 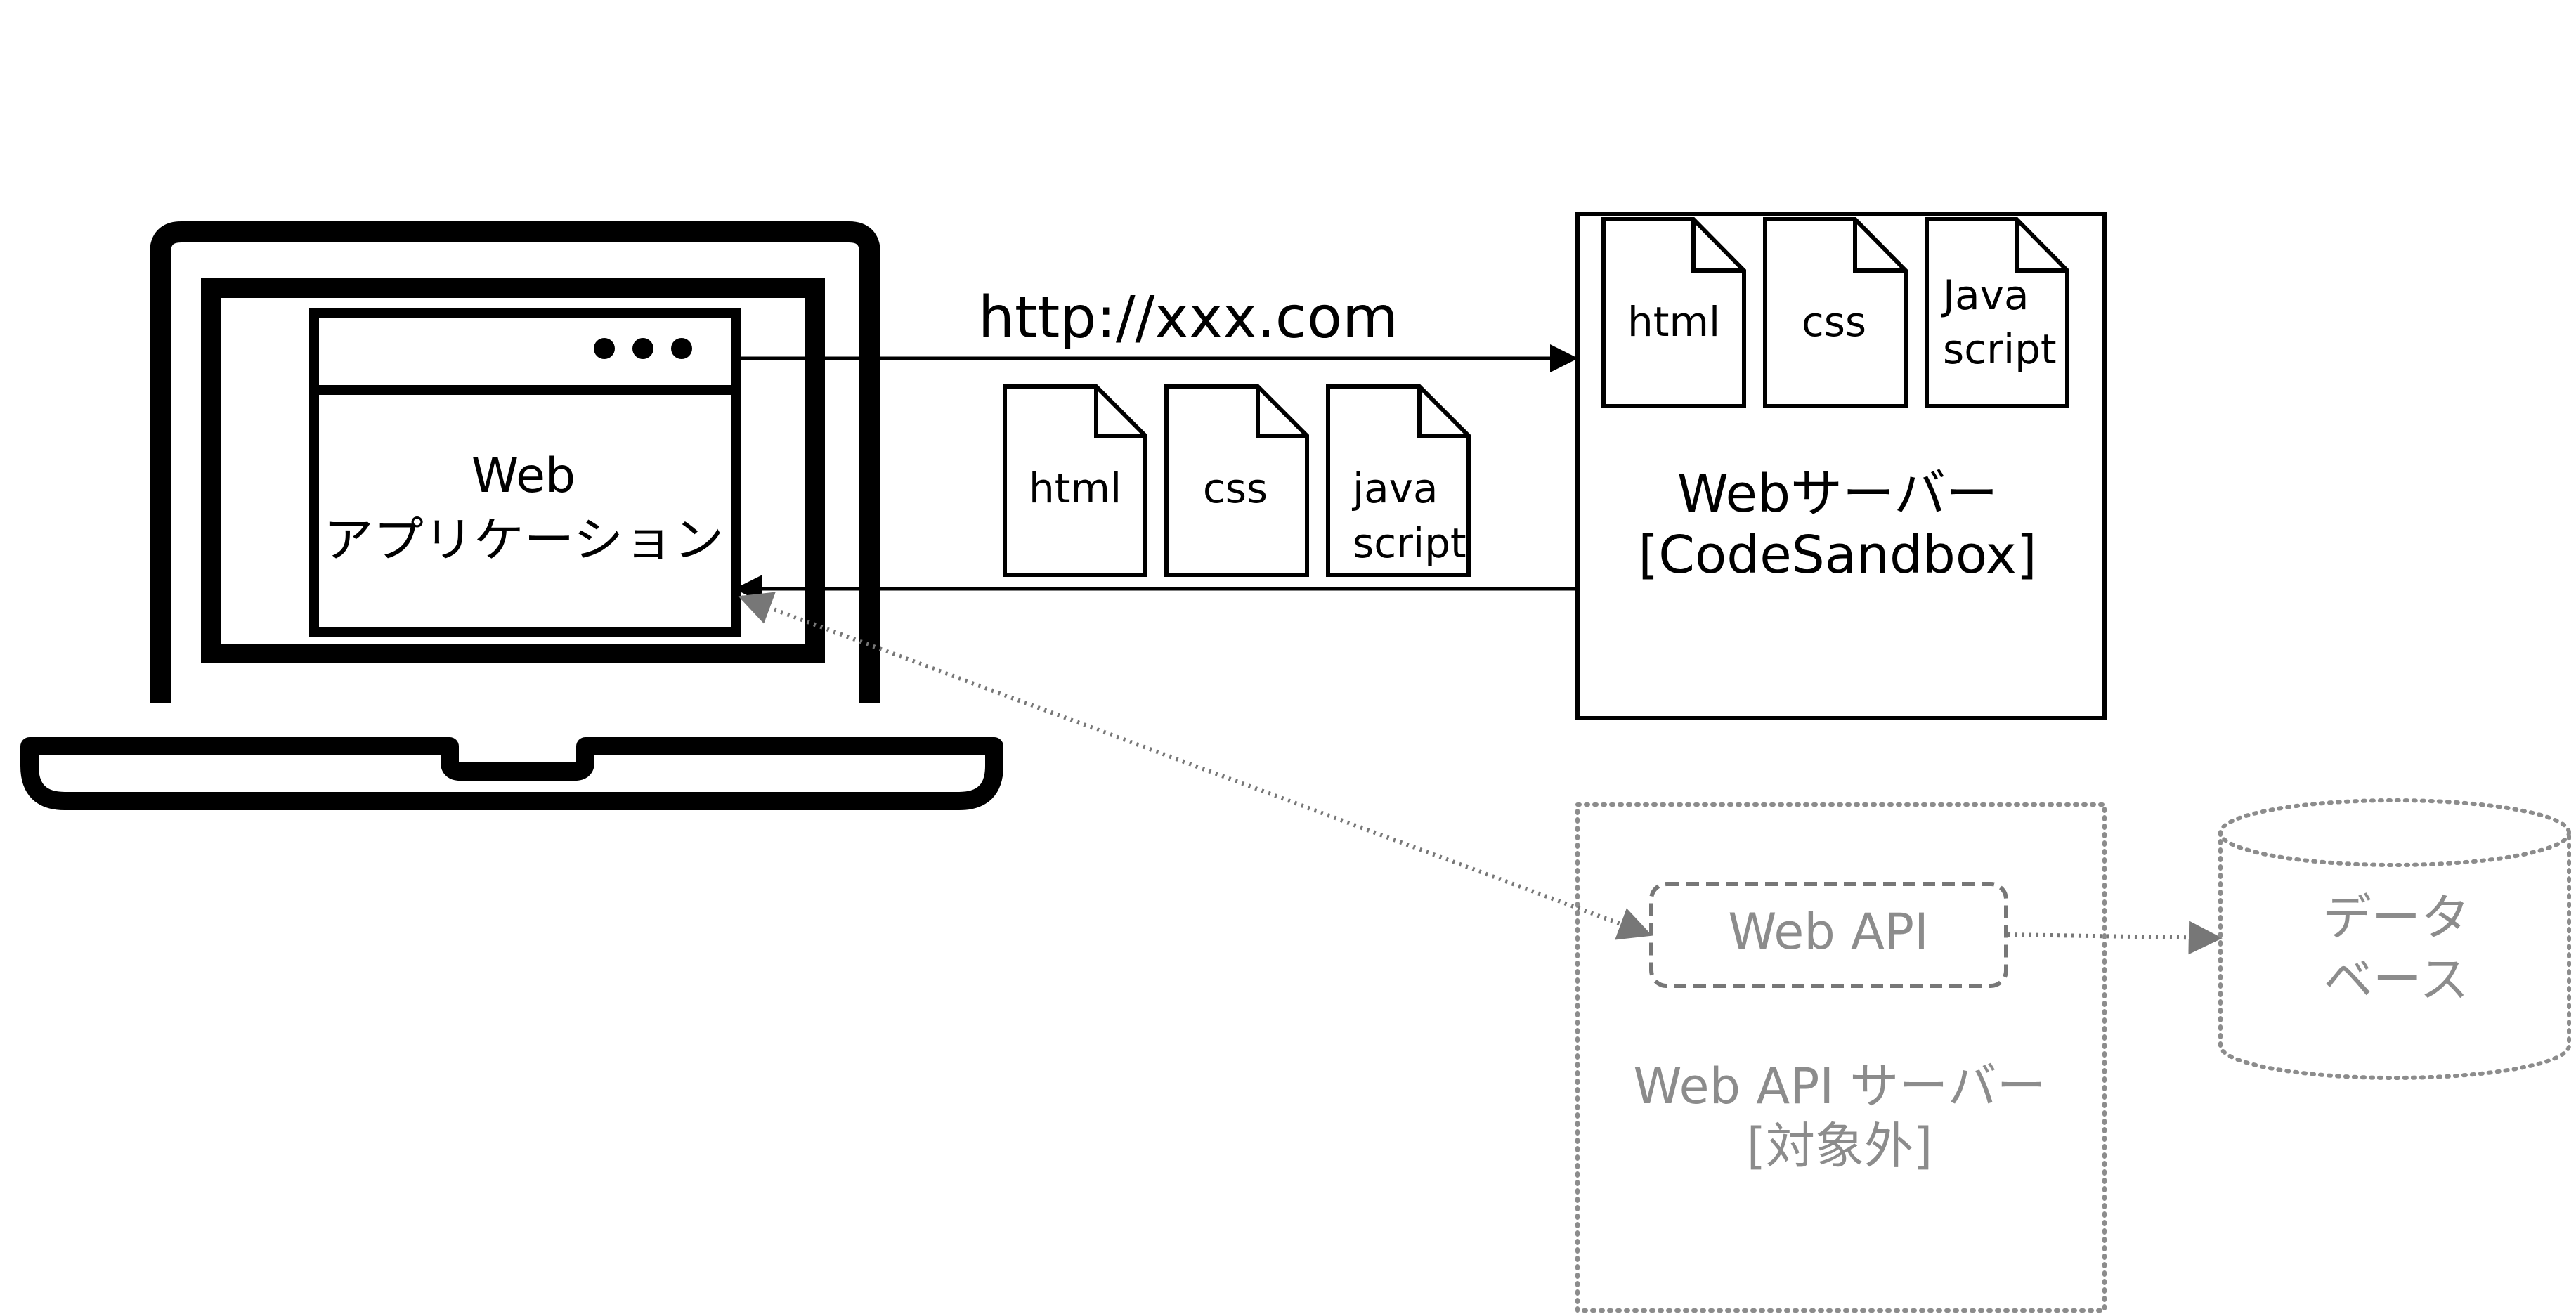 What do you see at coordinates (1839, 1086) in the screenshot?
I see `api-server-label-line1: Web API サーバー` at bounding box center [1839, 1086].